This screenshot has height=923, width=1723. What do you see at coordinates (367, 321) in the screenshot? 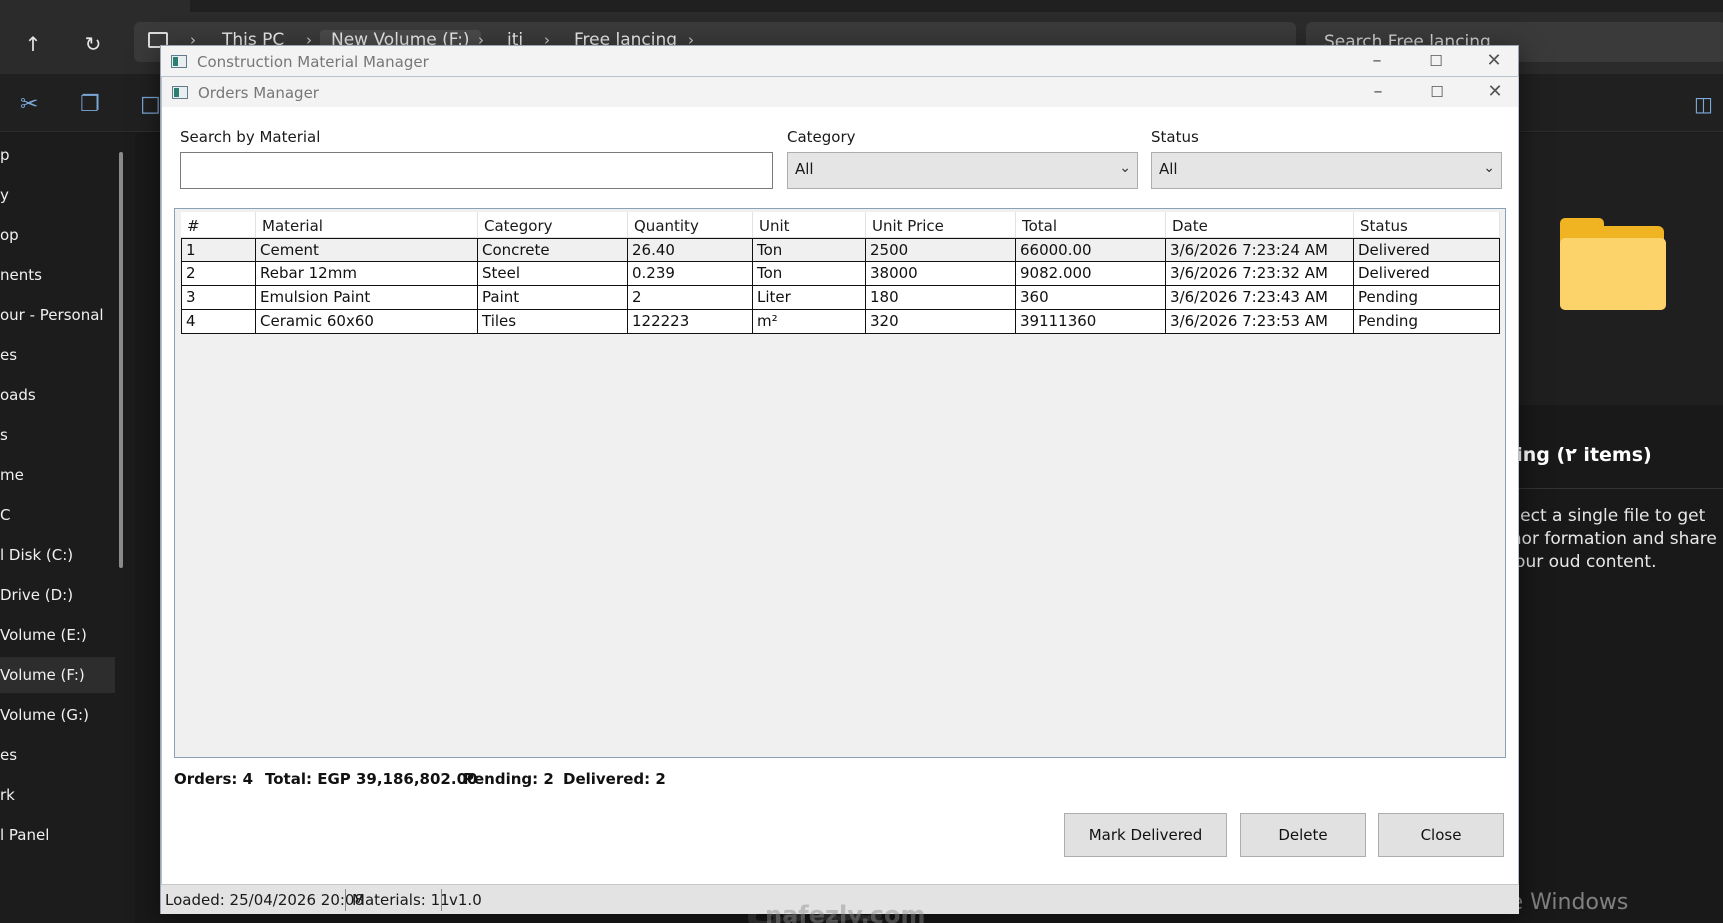
I see `cell-material: Ceramic 60x60` at bounding box center [367, 321].